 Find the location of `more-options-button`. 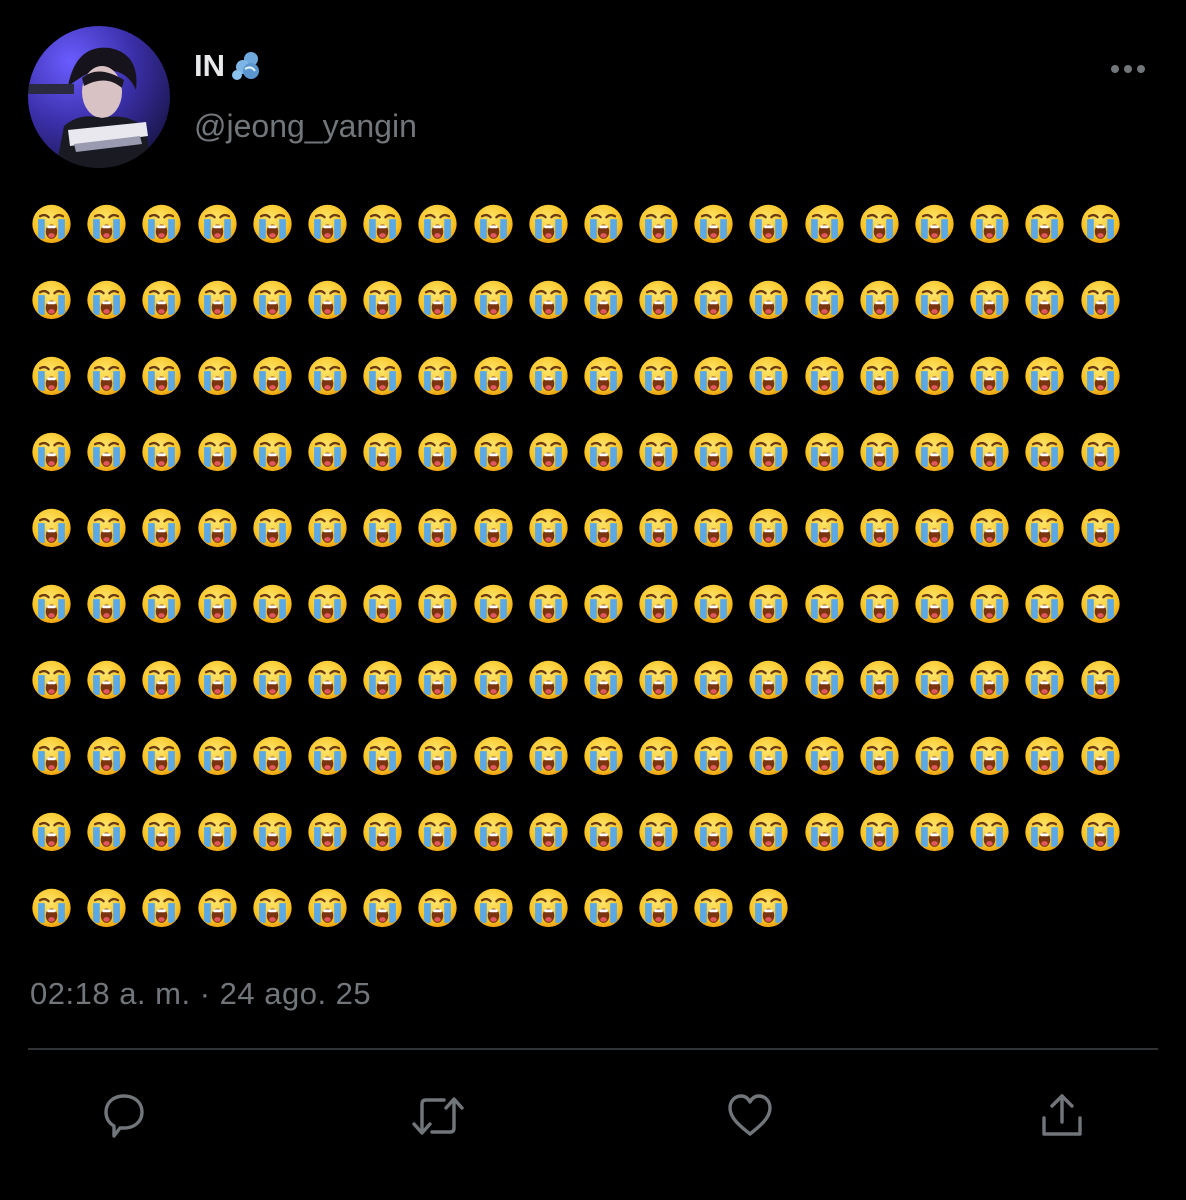

more-options-button is located at coordinates (1128, 69).